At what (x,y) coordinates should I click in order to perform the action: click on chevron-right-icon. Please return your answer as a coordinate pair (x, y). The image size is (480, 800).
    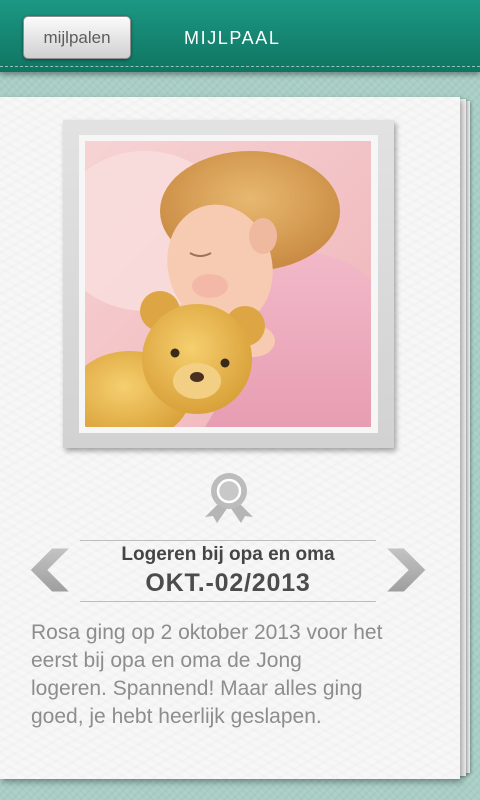
    Looking at the image, I should click on (405, 570).